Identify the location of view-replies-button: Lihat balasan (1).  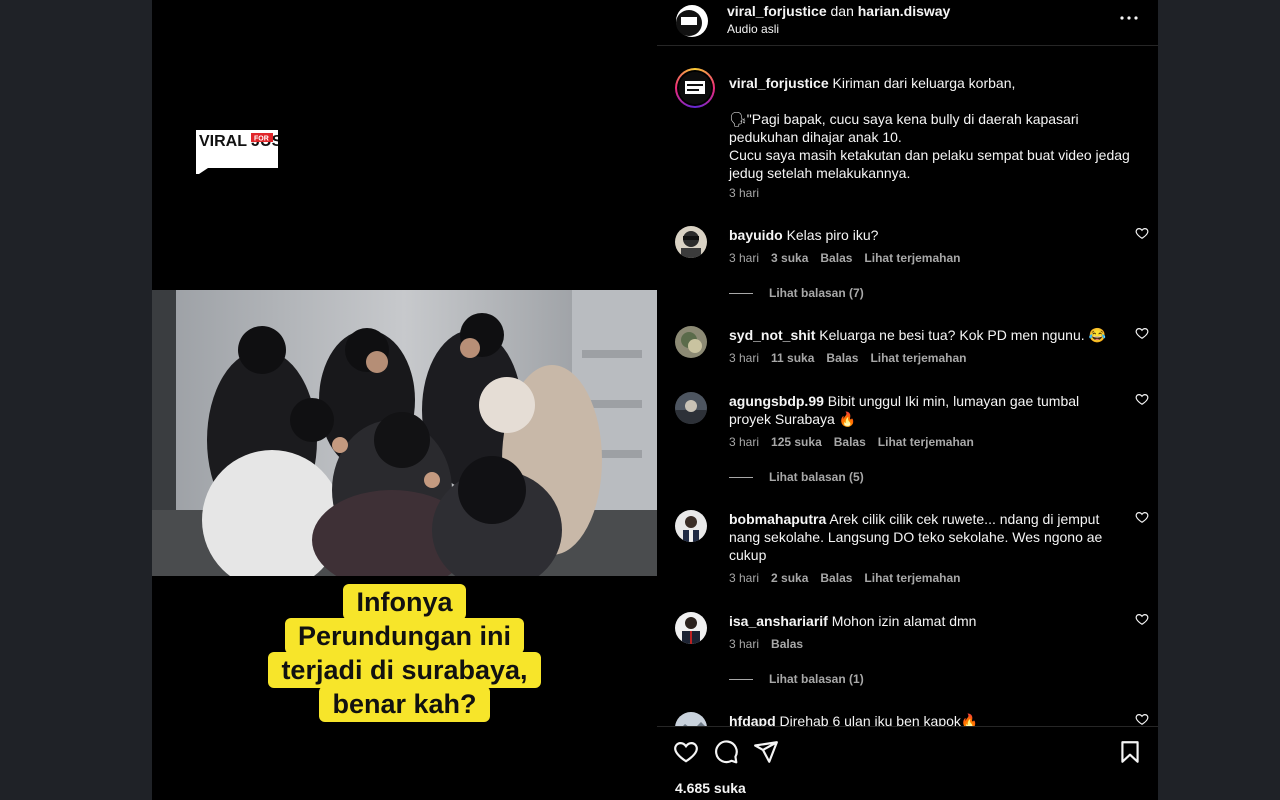
(796, 679).